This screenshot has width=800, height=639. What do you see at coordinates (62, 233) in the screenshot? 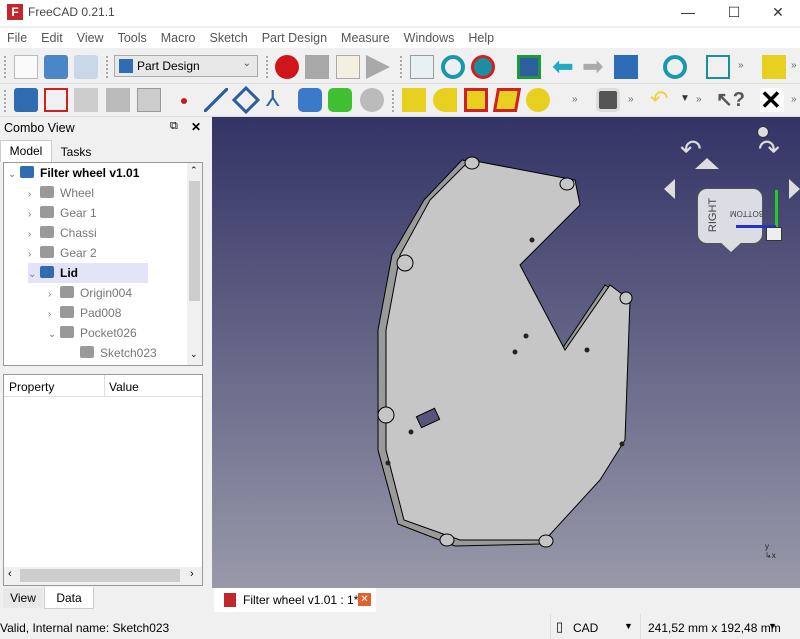
I see `tree-item: › Chassi` at bounding box center [62, 233].